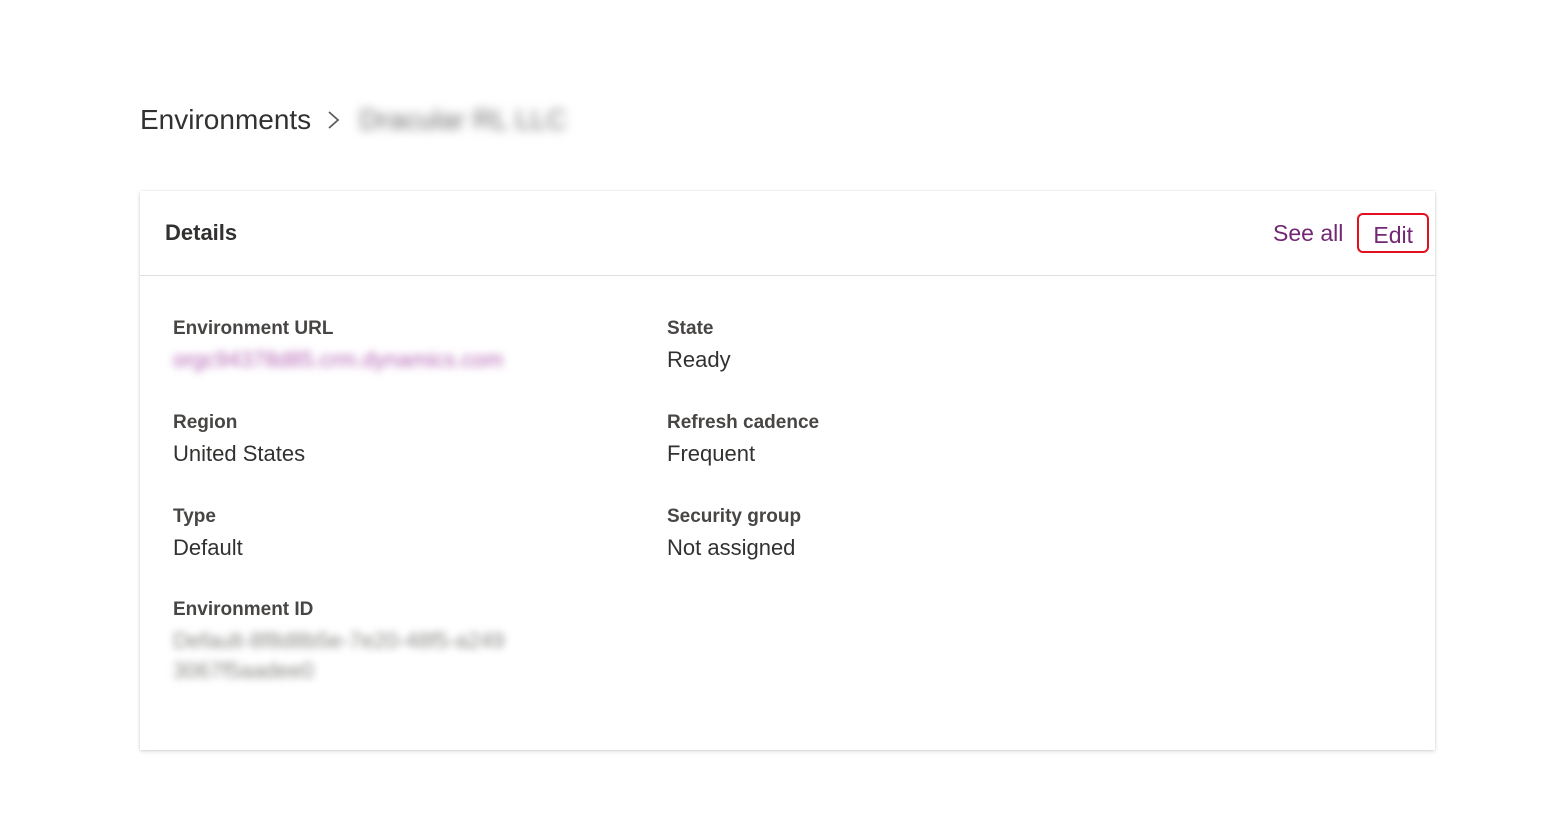 This screenshot has height=840, width=1555. Describe the element at coordinates (239, 453) in the screenshot. I see `field-value: United States` at that location.